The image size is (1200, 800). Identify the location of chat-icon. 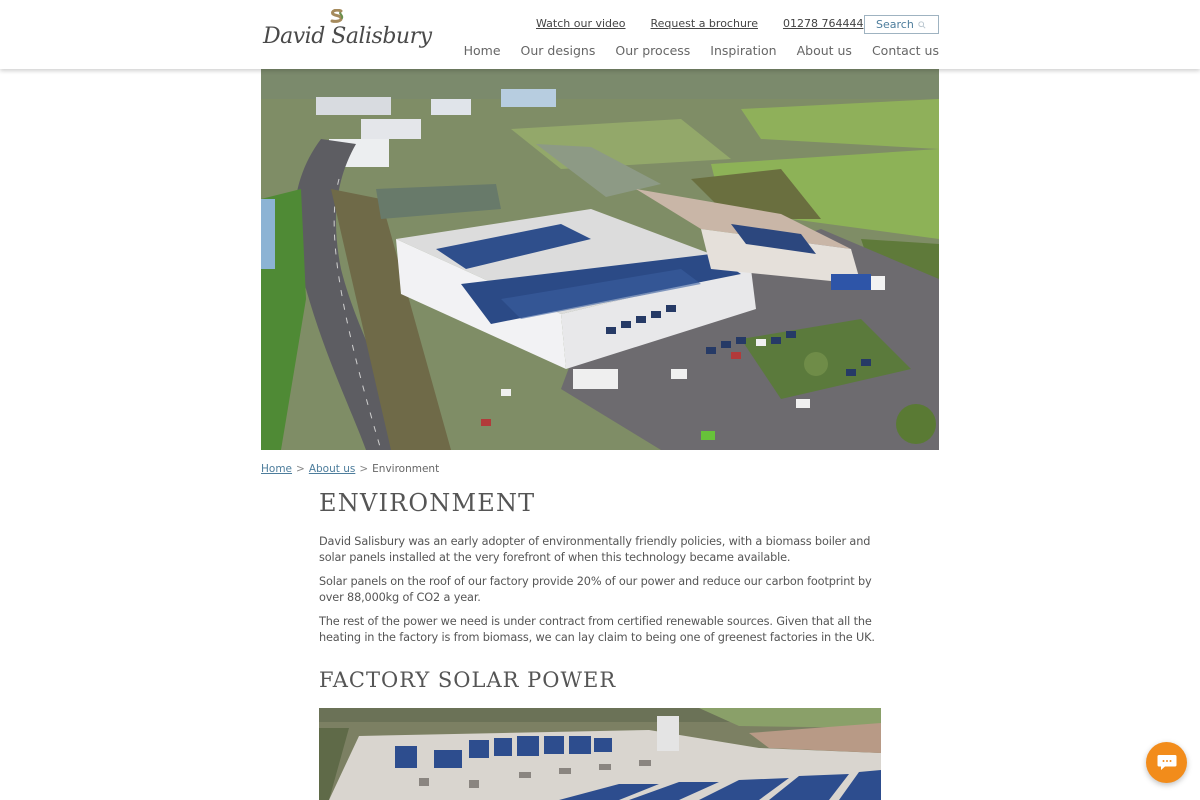
(1166, 762).